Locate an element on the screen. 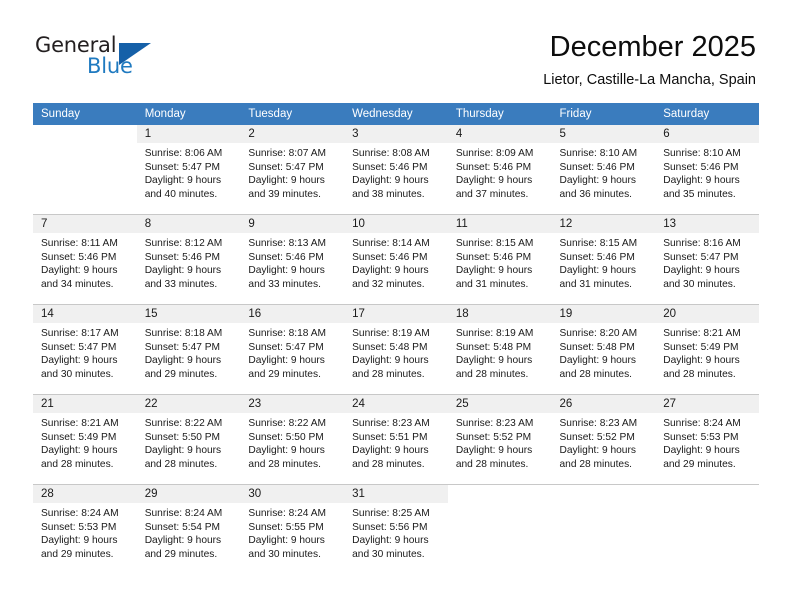 The image size is (792, 612). day-number: 21 is located at coordinates (85, 404).